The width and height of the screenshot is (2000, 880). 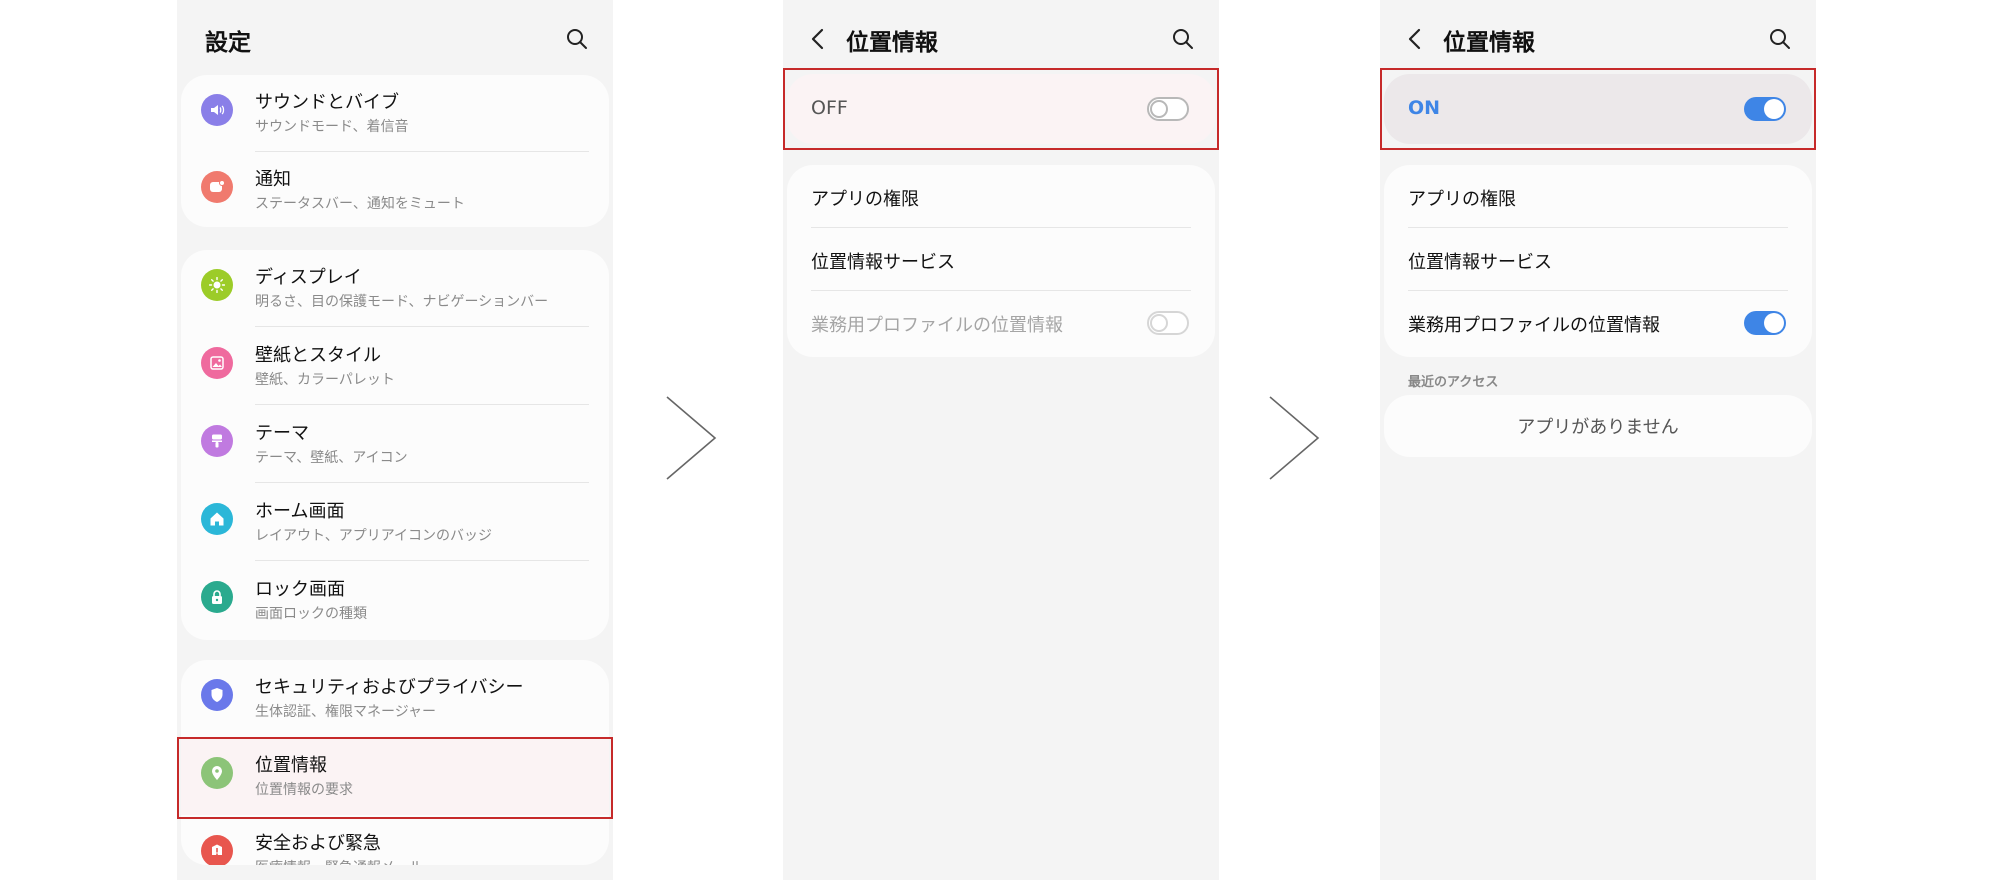 I want to click on settings-group-sound-notification: サウンドとバイブ サウンドモード、着信音 通知 ステータスバー、通知をミュート, so click(x=395, y=151).